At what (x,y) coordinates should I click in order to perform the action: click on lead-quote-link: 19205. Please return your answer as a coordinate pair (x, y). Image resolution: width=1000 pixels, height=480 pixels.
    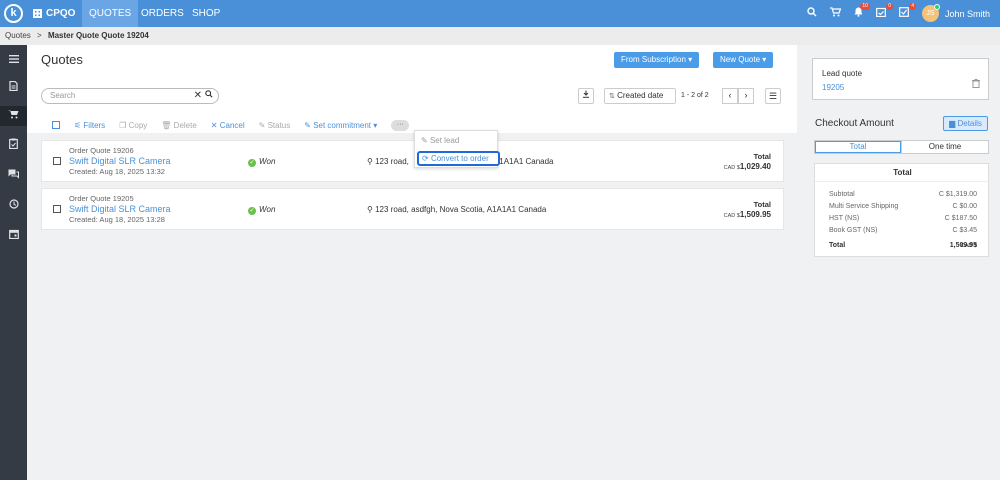
    Looking at the image, I should click on (833, 87).